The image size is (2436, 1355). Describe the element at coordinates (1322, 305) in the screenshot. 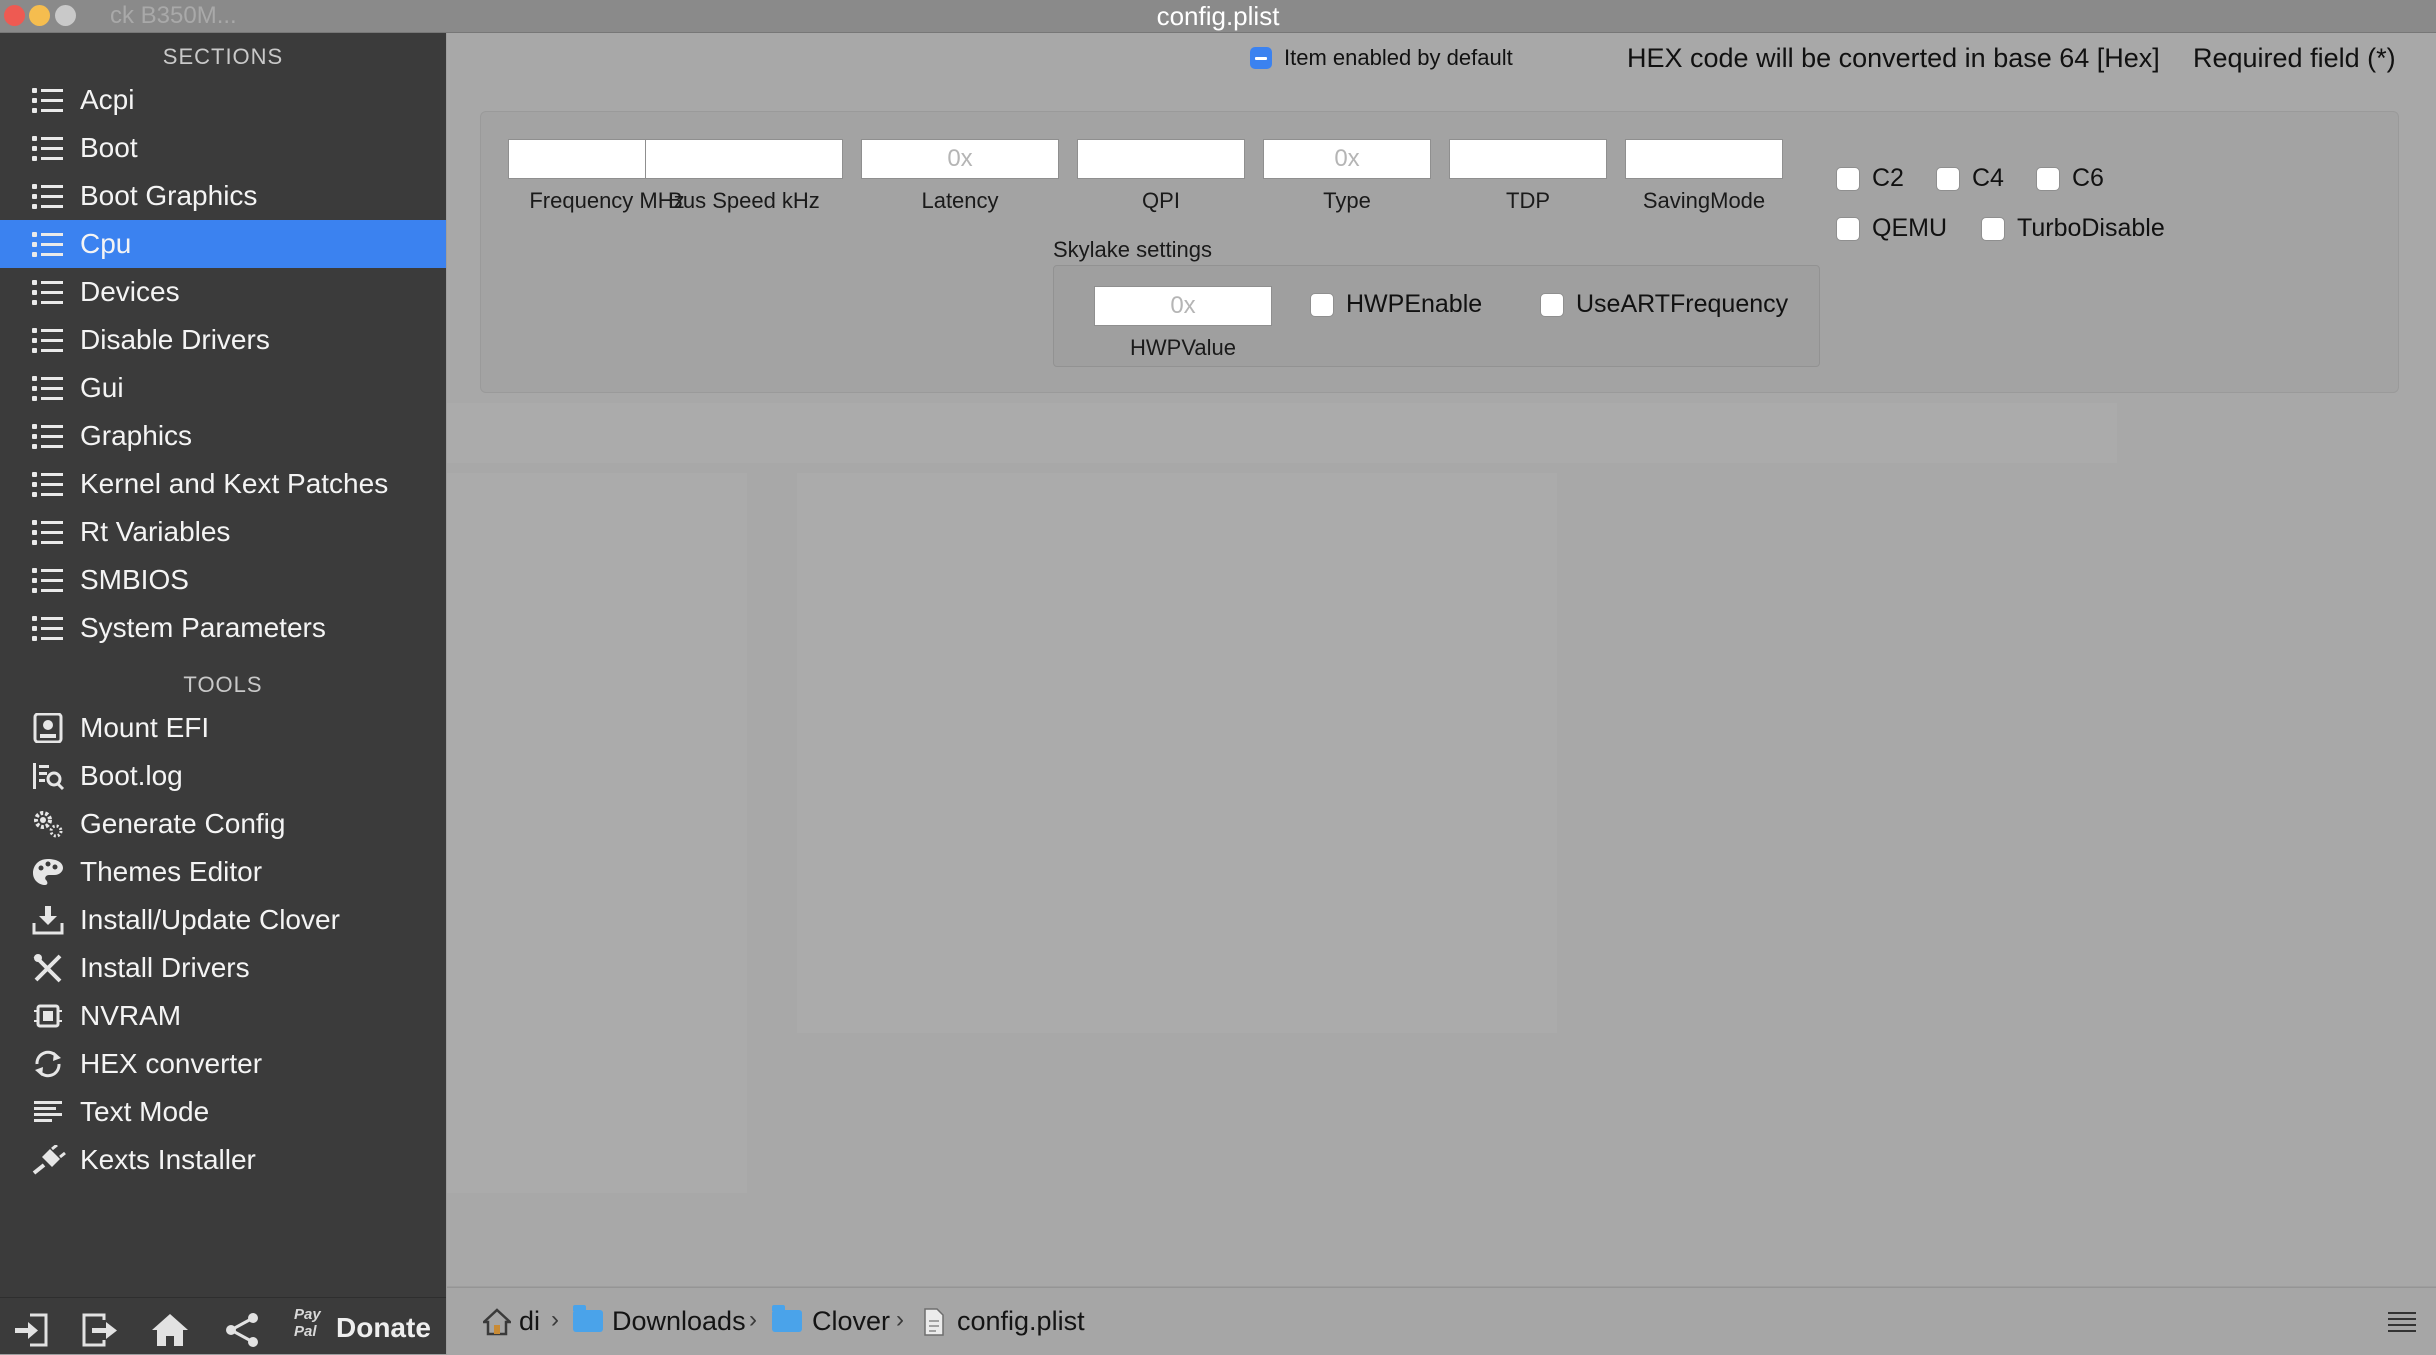

I see `hwp-enable-checkbox` at that location.